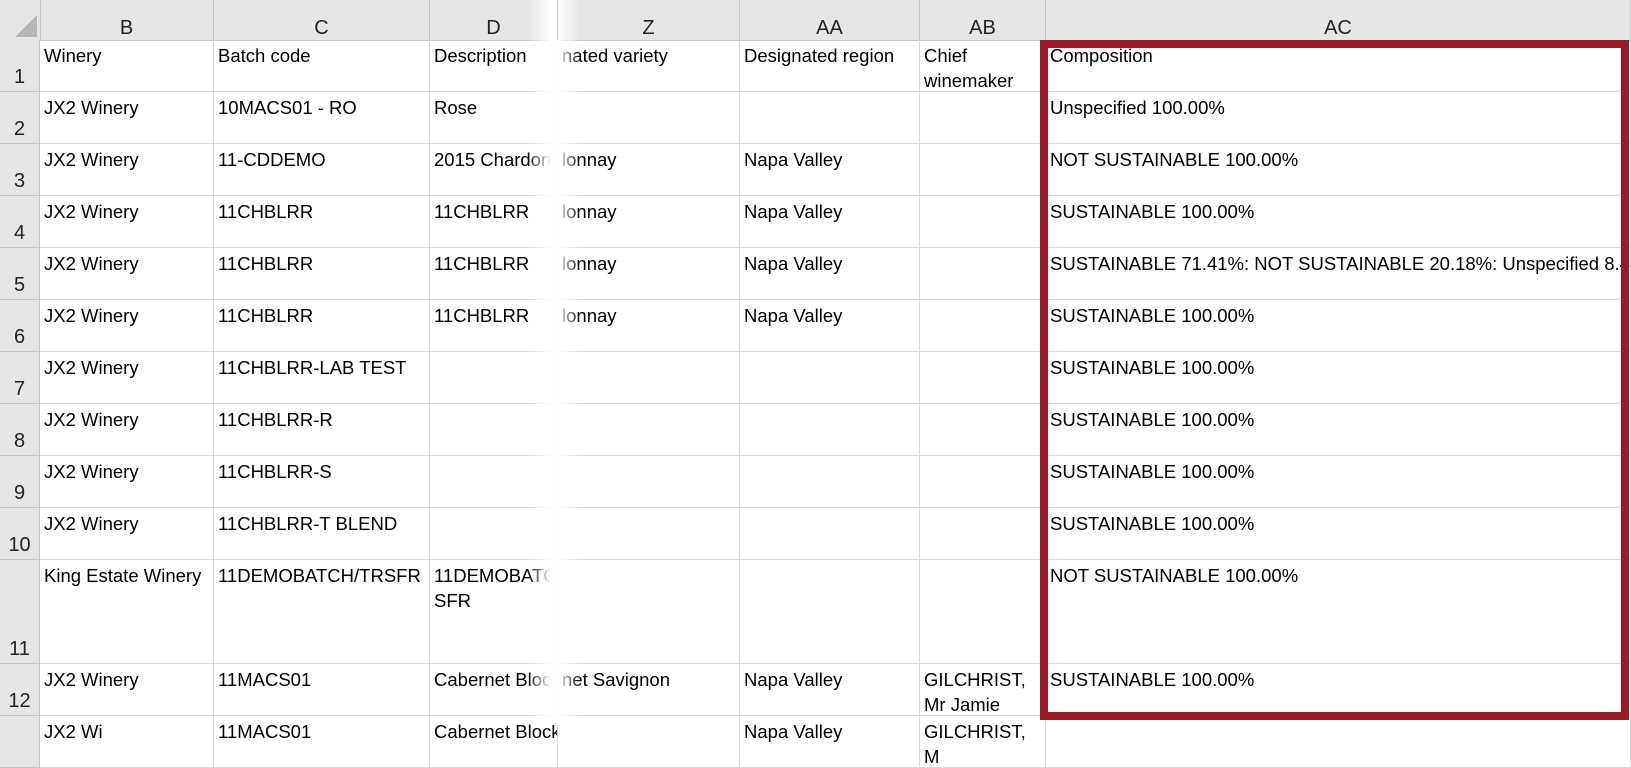 The width and height of the screenshot is (1631, 768). Describe the element at coordinates (322, 482) in the screenshot. I see `cell-c: 11CHBLRR-S` at that location.